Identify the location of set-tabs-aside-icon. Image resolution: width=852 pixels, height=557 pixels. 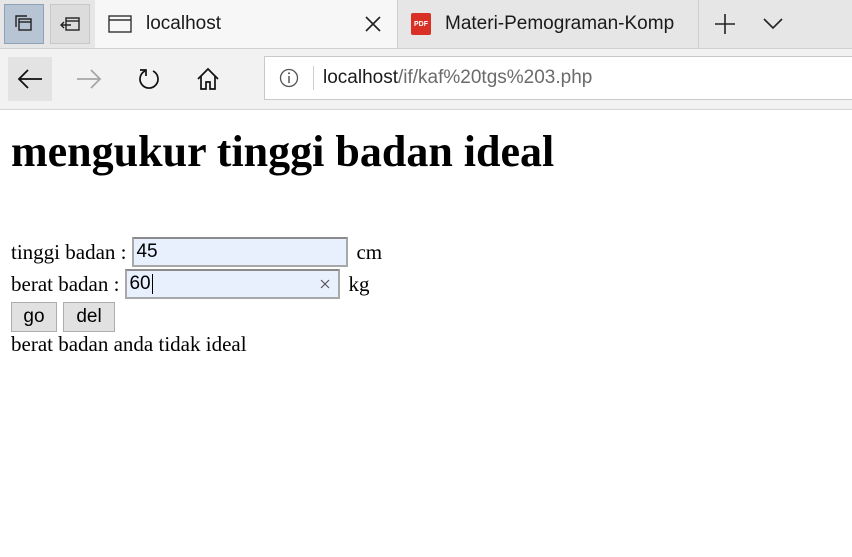
(70, 24).